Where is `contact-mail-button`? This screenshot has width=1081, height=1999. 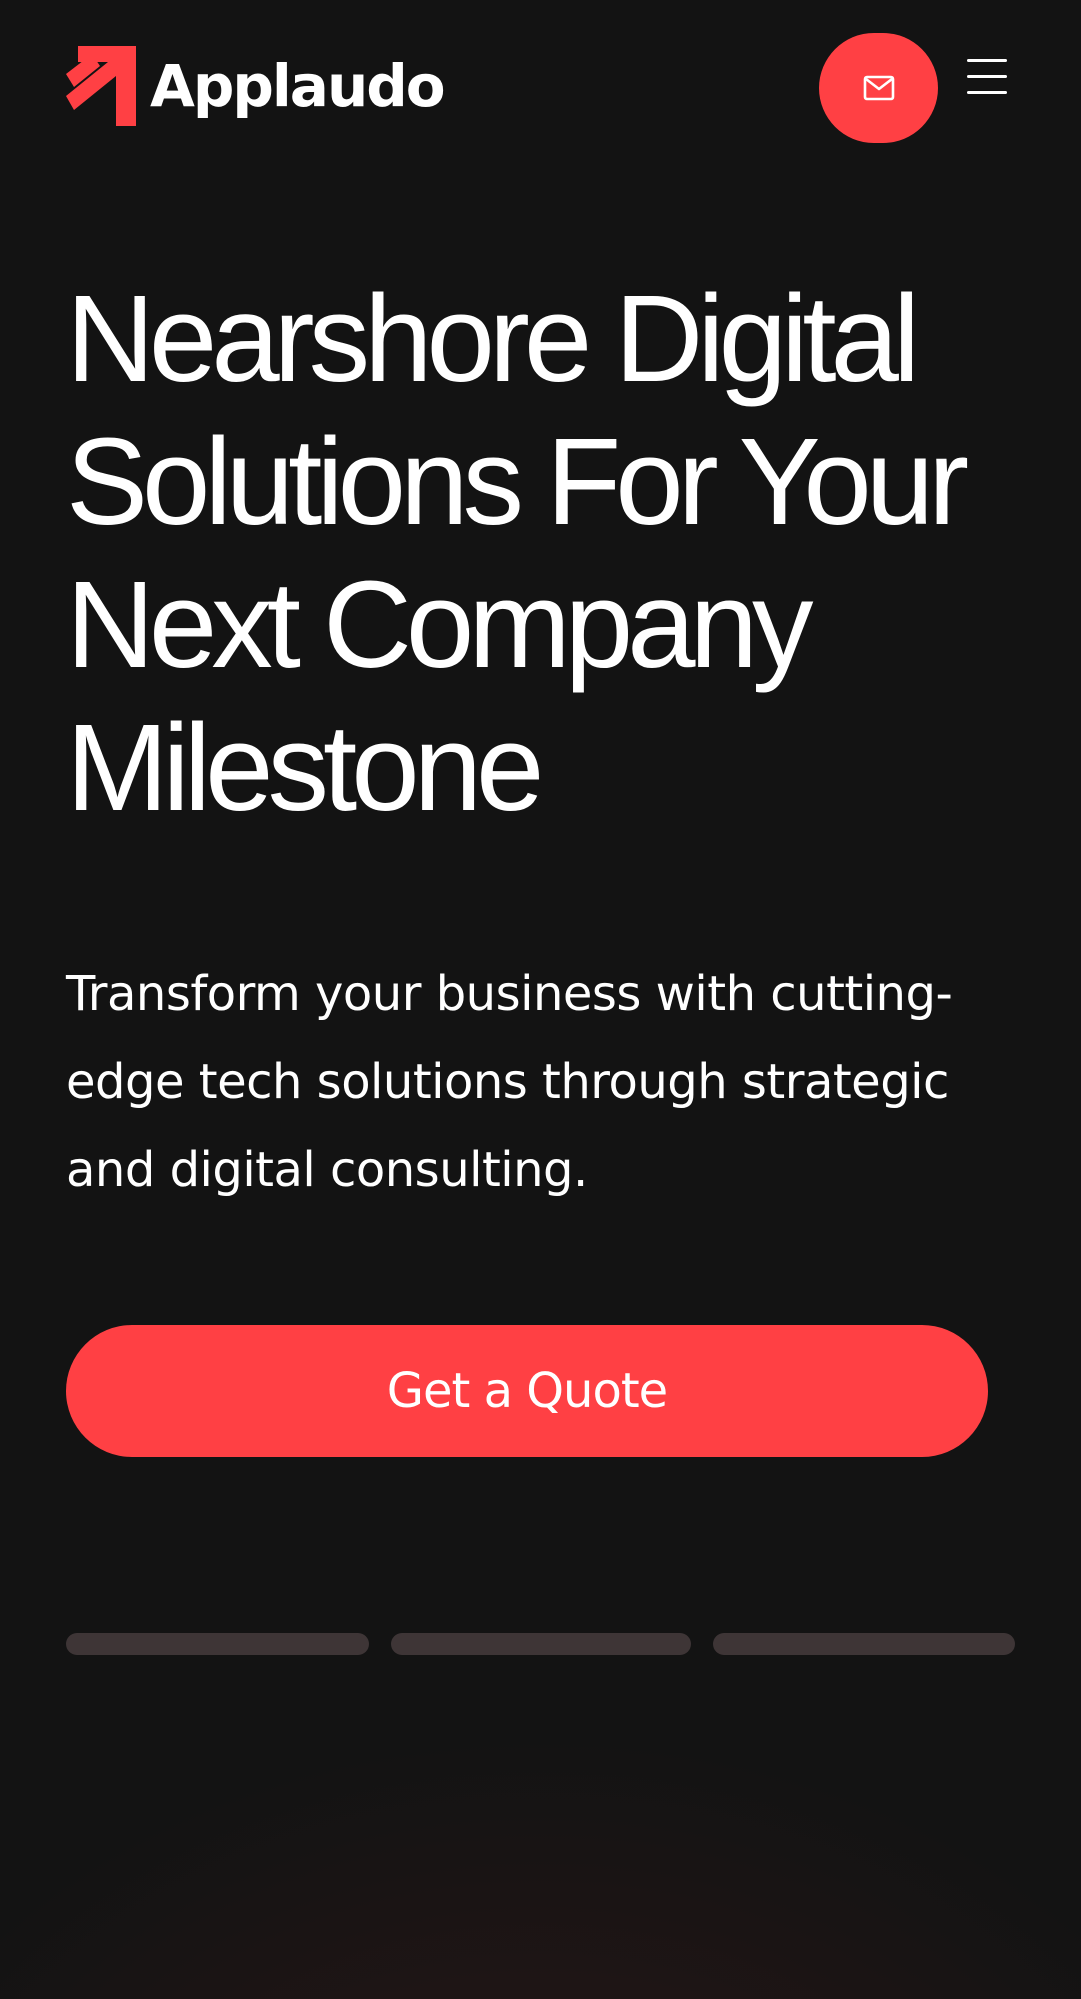 contact-mail-button is located at coordinates (878, 88).